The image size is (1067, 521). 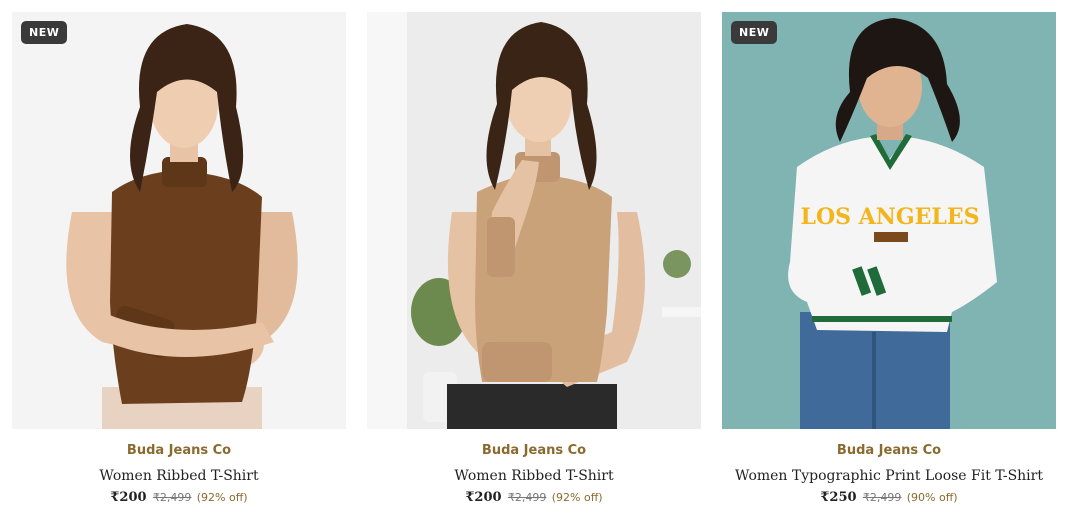 I want to click on price-row: ₹250 ₹2,499 (90% off), so click(x=889, y=497).